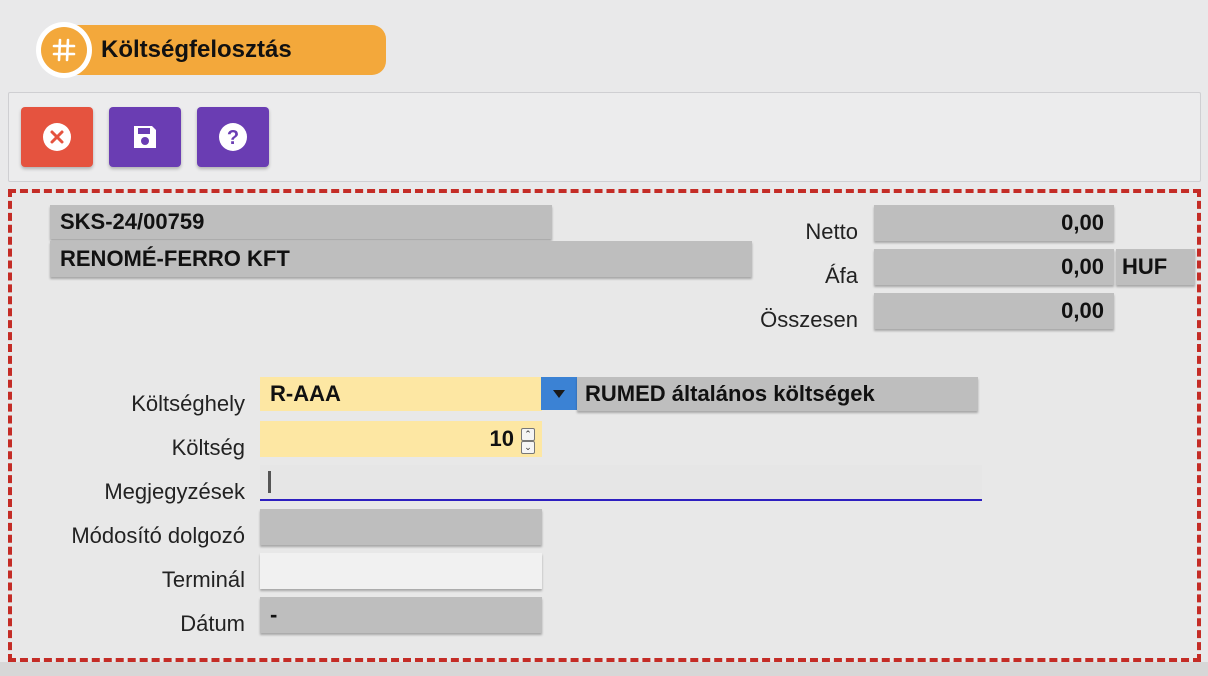  Describe the element at coordinates (994, 267) in the screenshot. I see `afa-value-field: 0,00` at that location.